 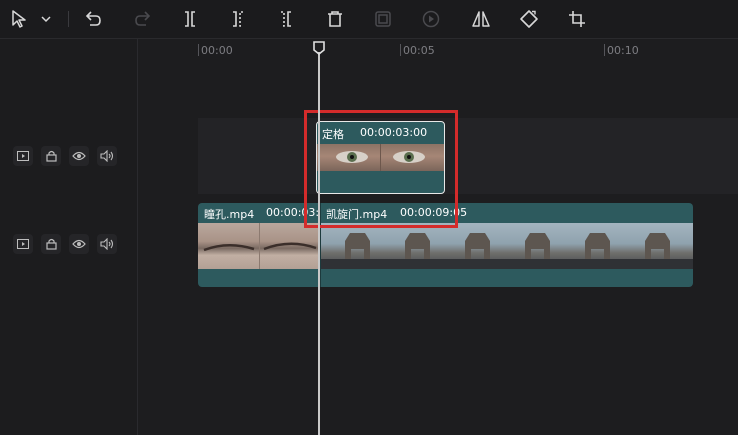 What do you see at coordinates (46, 19) in the screenshot?
I see `dropdown-chevron-icon` at bounding box center [46, 19].